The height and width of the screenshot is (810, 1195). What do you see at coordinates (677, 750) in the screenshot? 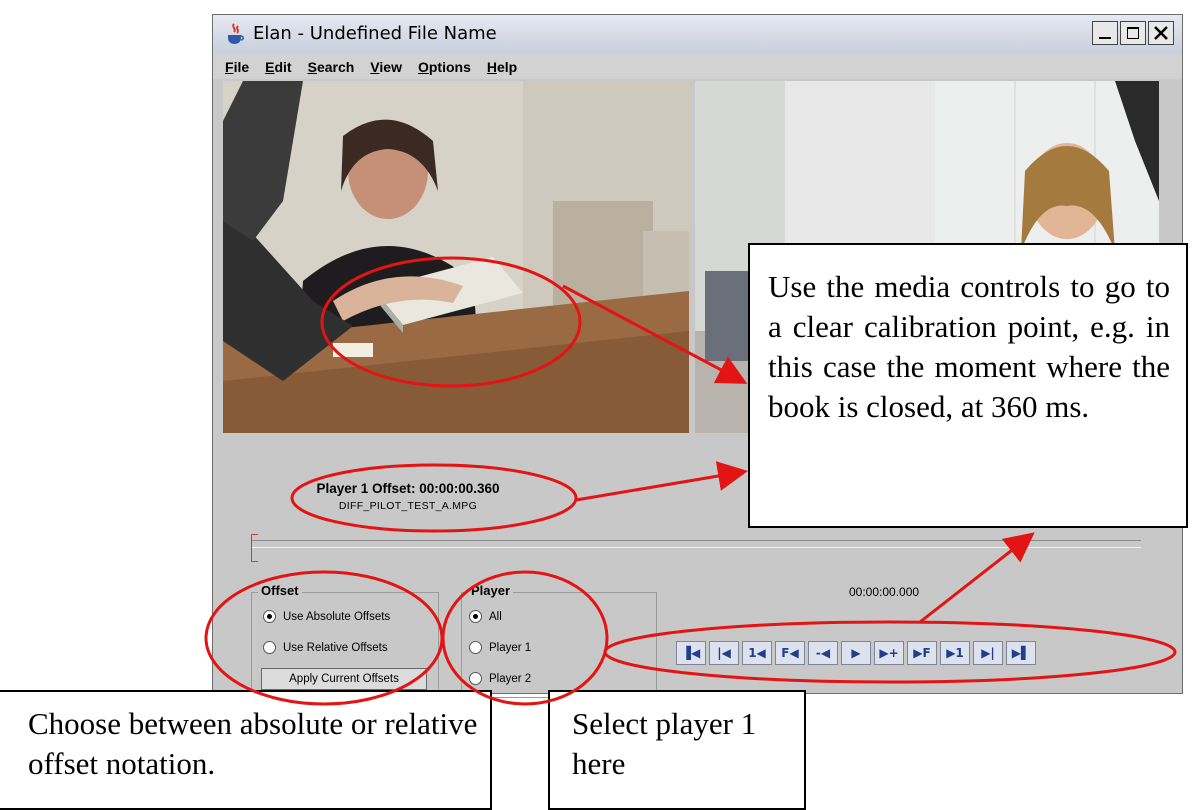
I see `callout-select-player: Select player 1 here` at bounding box center [677, 750].